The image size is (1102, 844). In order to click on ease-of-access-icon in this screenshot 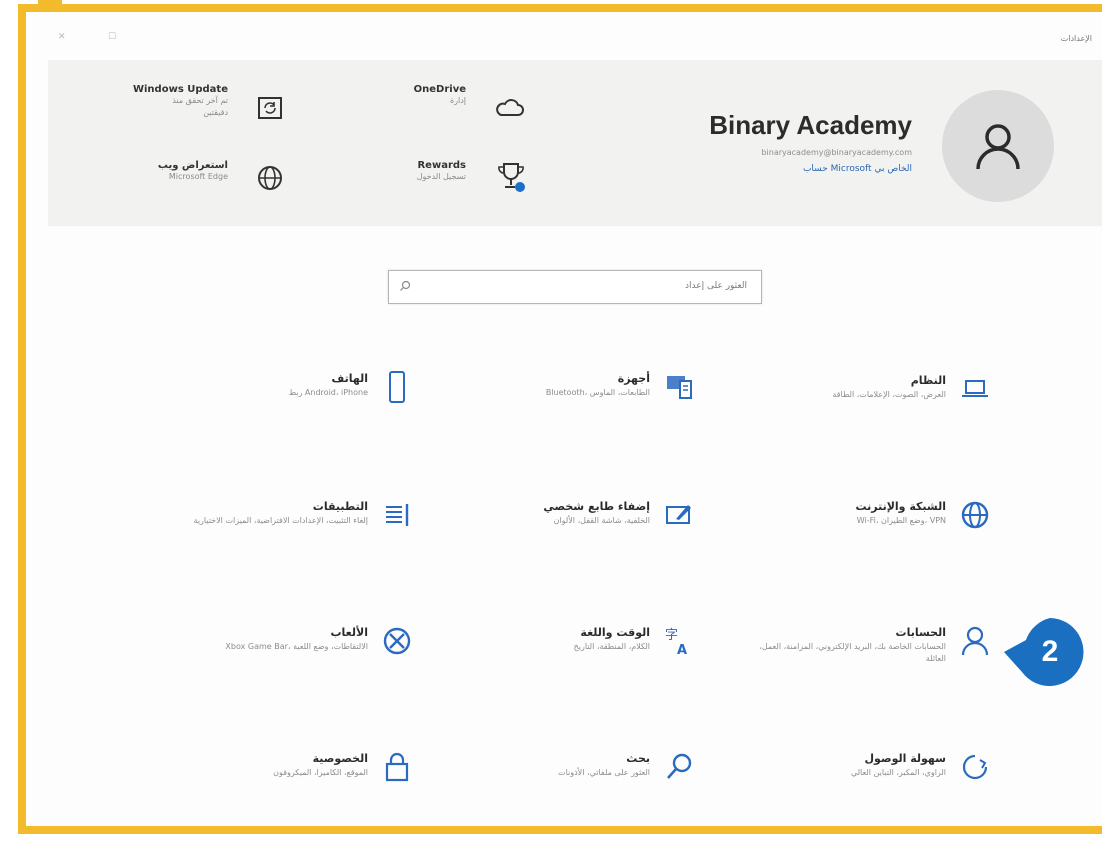, I will do `click(975, 767)`.